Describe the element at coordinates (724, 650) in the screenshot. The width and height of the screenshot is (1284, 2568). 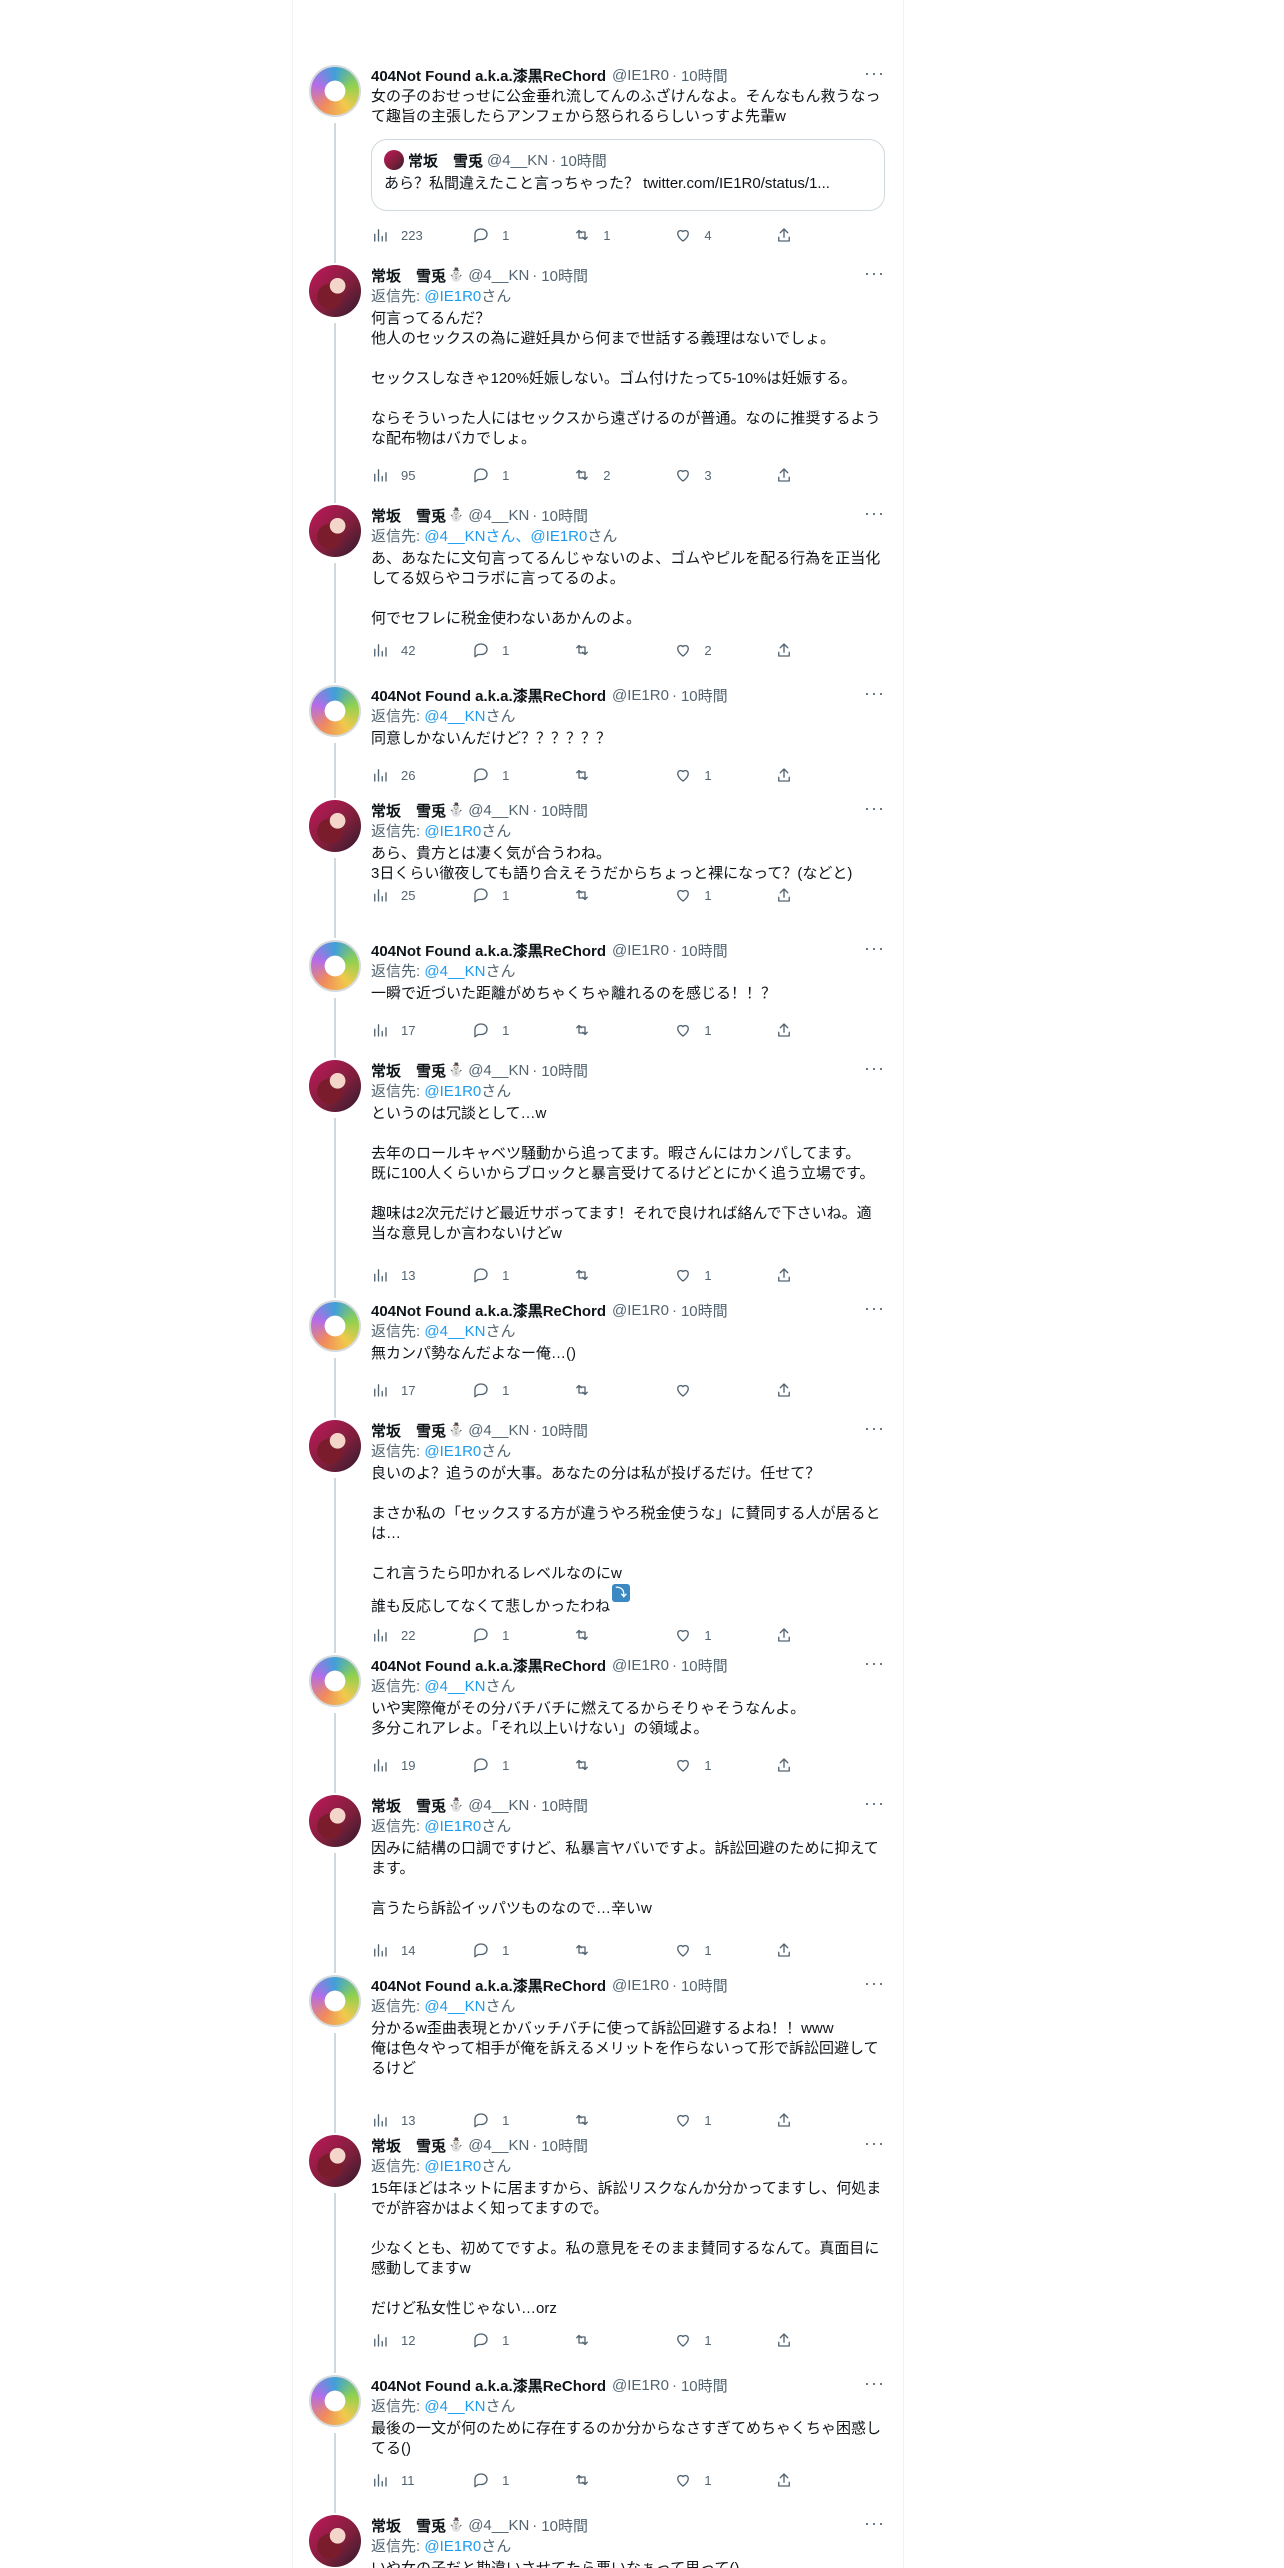
I see `like-button: 2` at that location.